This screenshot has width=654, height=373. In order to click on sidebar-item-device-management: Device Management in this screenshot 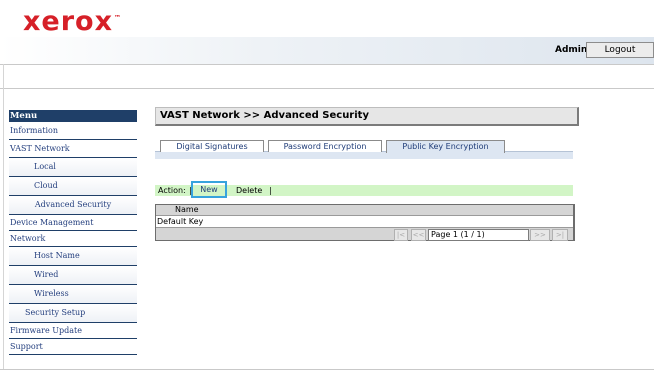, I will do `click(73, 223)`.